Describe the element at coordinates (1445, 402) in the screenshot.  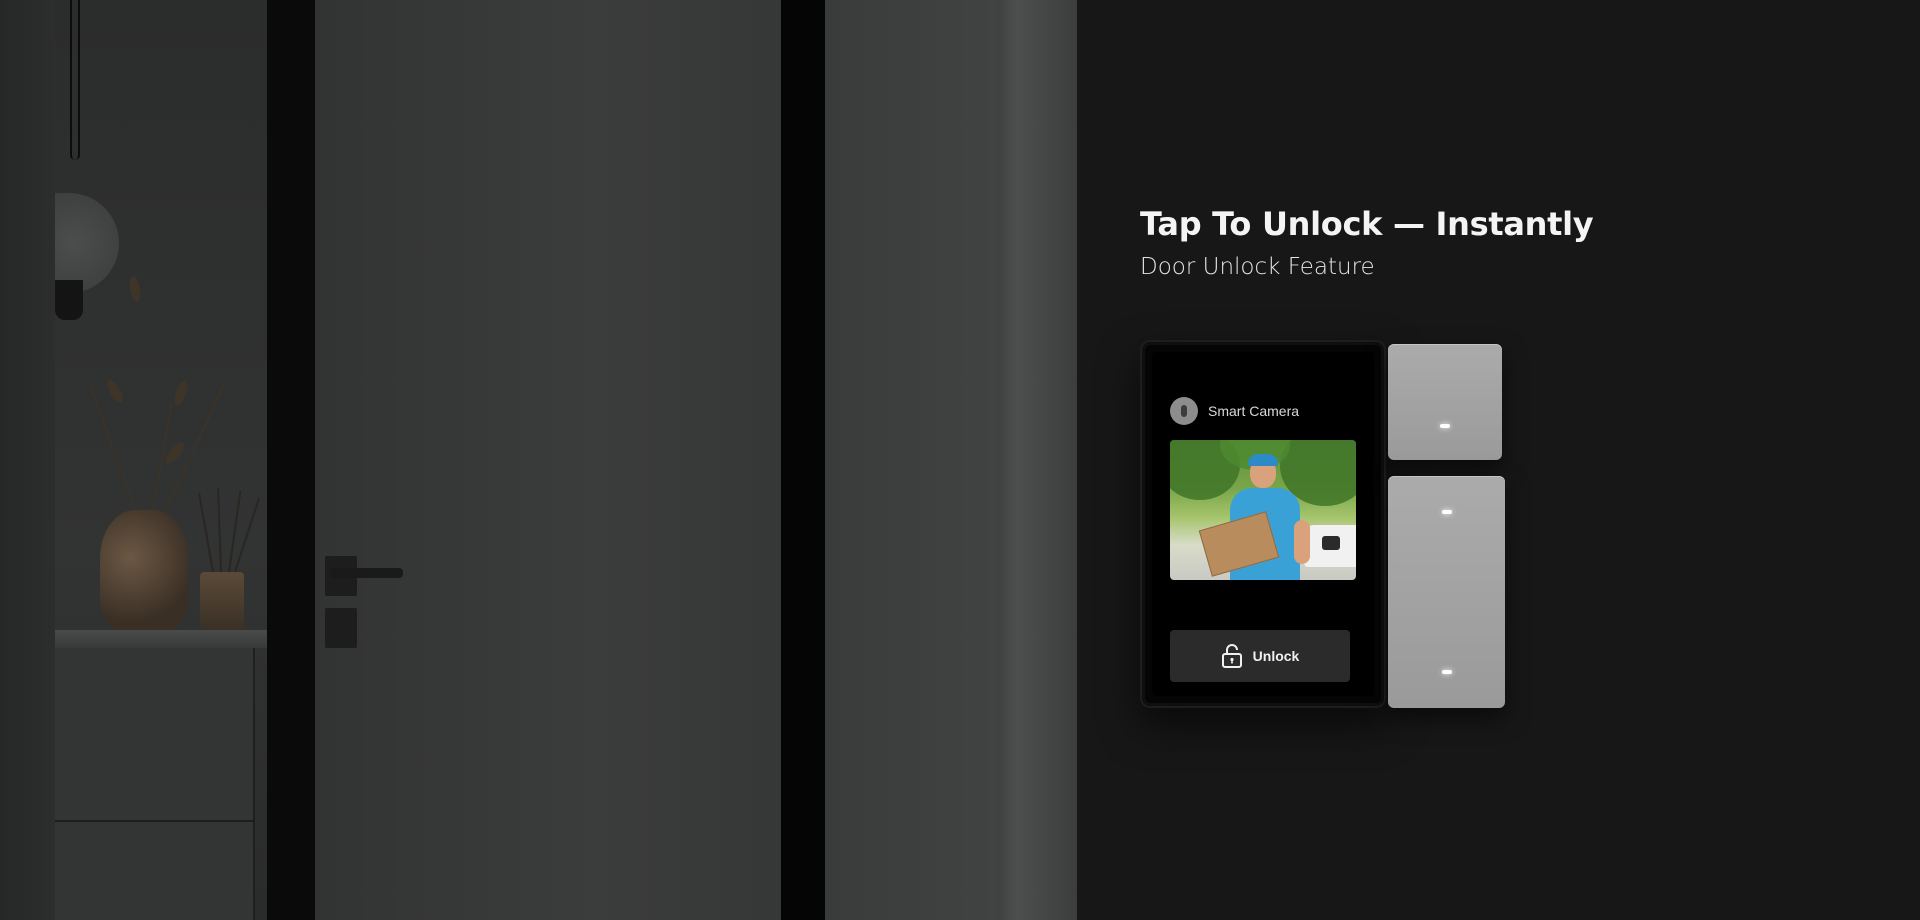
I see `light-switch-top` at that location.